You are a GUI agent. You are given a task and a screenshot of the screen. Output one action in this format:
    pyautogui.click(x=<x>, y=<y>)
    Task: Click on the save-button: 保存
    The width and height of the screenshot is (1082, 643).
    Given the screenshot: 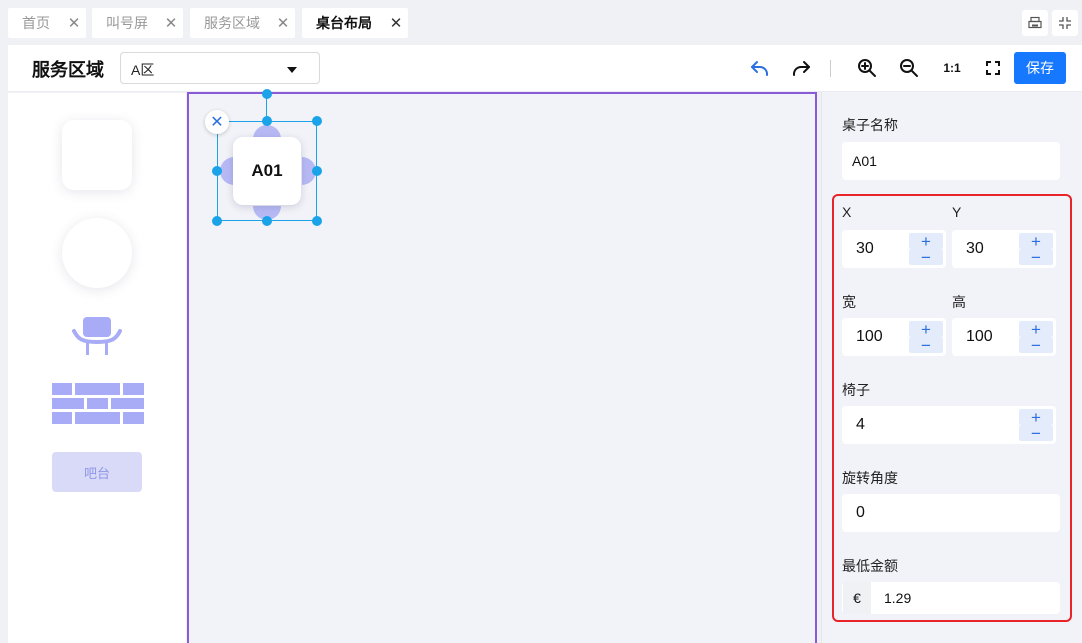 What is the action you would take?
    pyautogui.click(x=1040, y=68)
    